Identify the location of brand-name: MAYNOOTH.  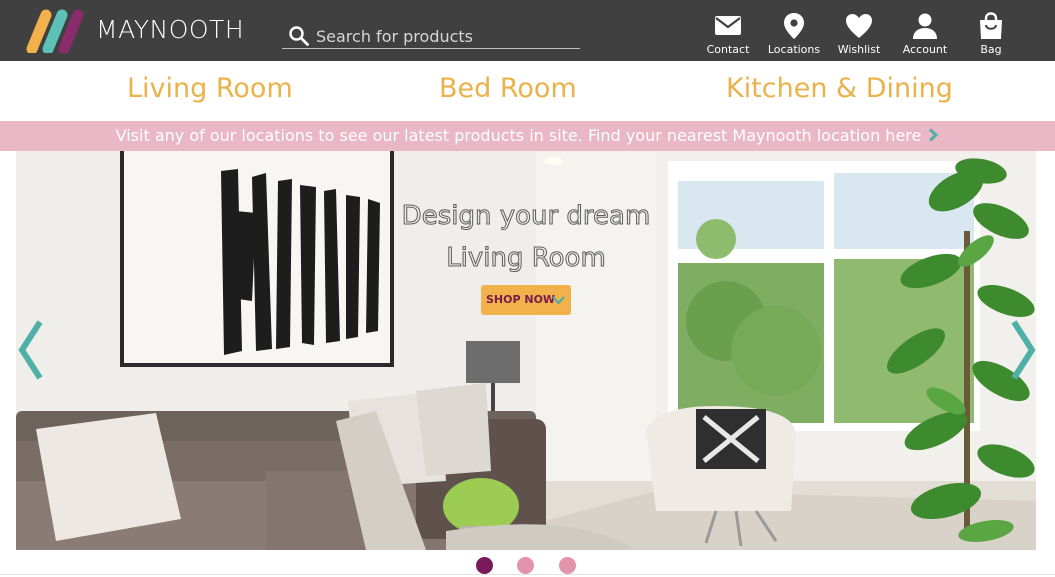
(170, 29).